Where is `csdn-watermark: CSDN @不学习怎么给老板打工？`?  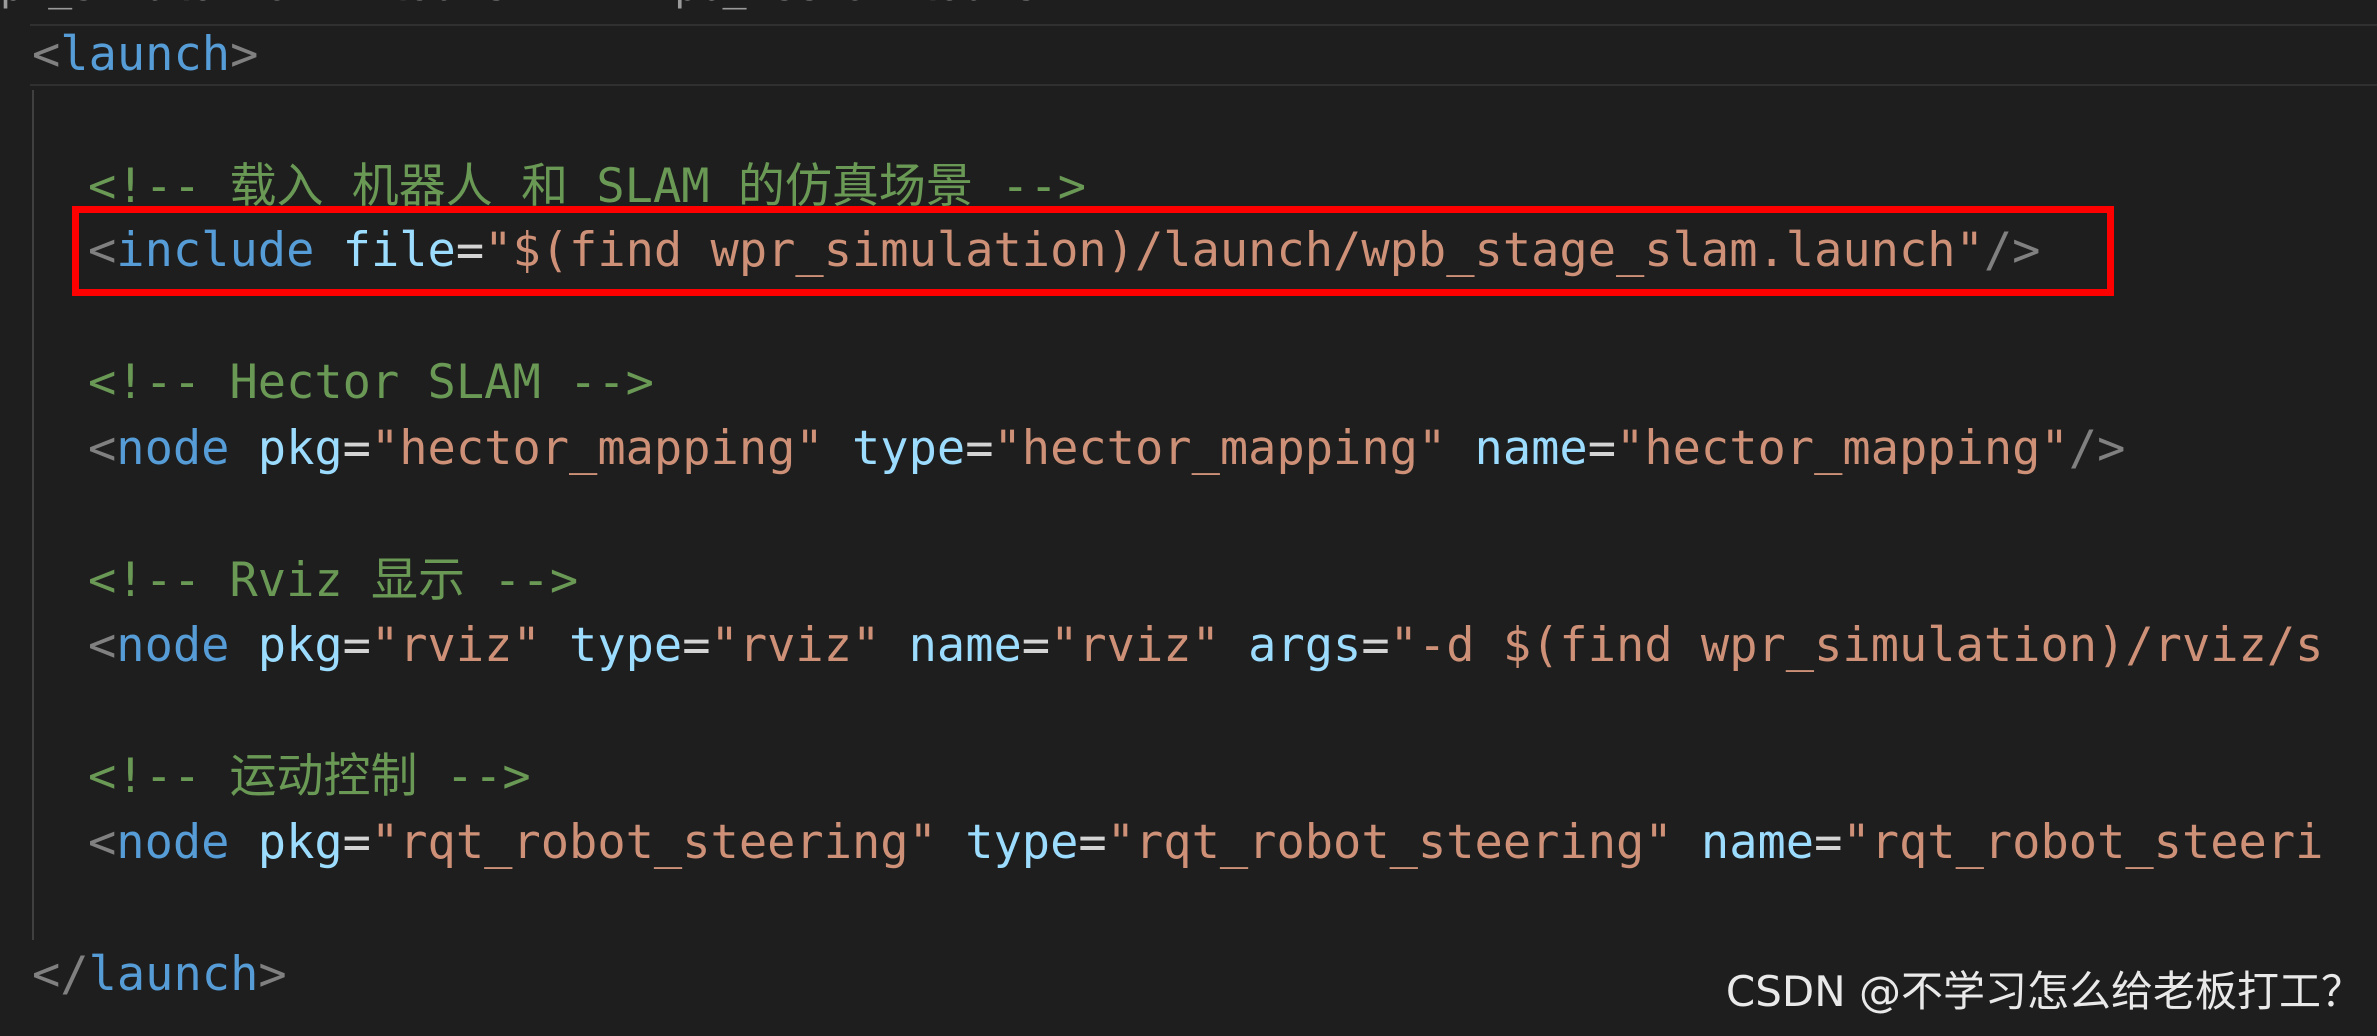 csdn-watermark: CSDN @不学习怎么给老板打工？ is located at coordinates (2044, 991).